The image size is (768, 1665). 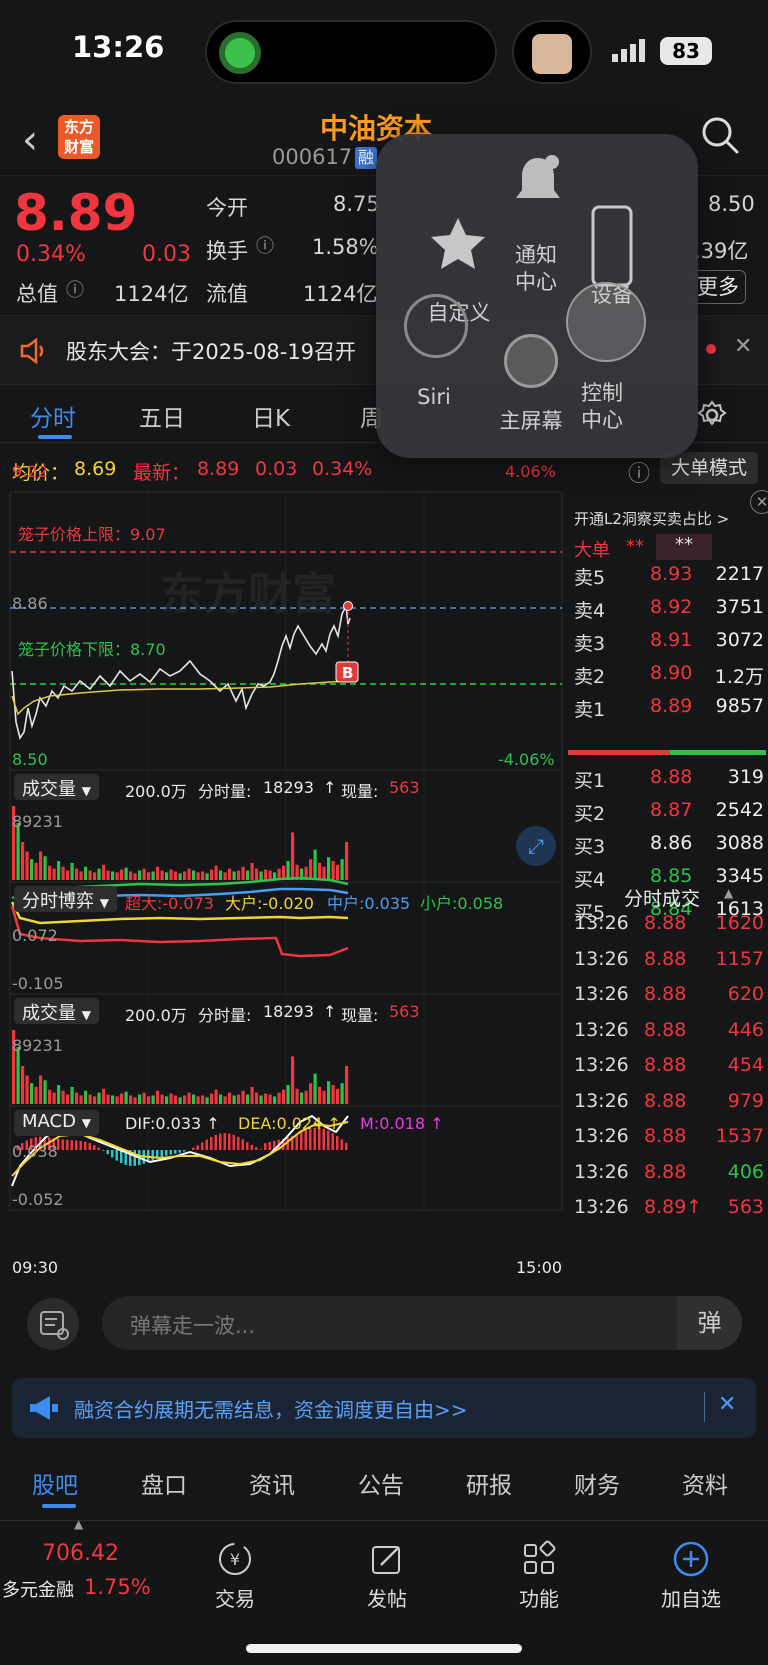 What do you see at coordinates (709, 1323) in the screenshot?
I see `danmu-send-button: 弹` at bounding box center [709, 1323].